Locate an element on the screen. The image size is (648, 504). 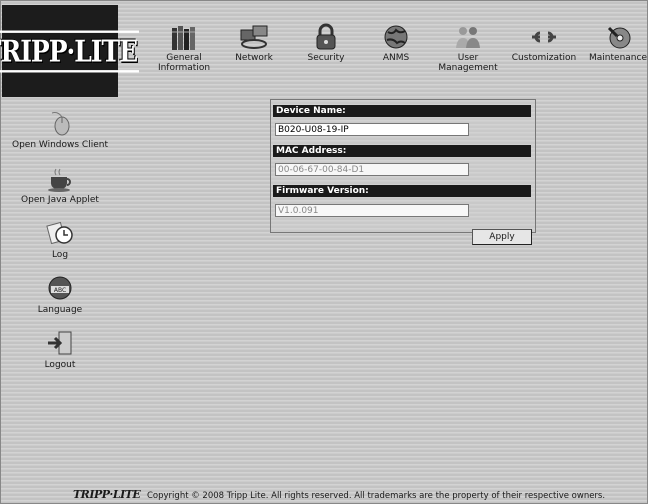
nav-customization: Customization is located at coordinates (544, 42).